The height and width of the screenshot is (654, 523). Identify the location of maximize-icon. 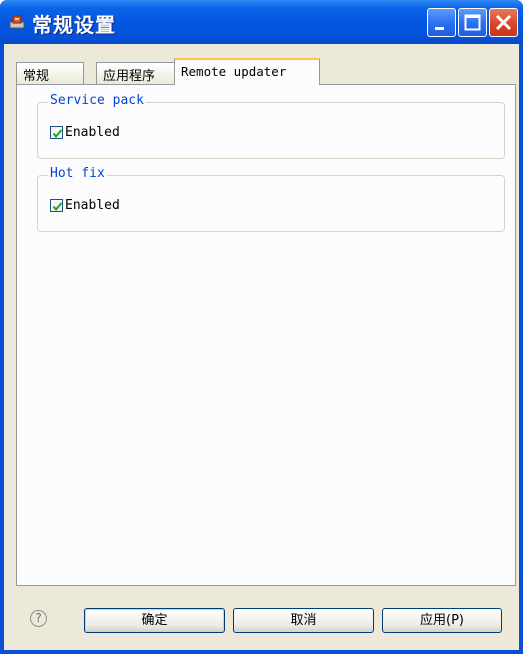
(472, 22).